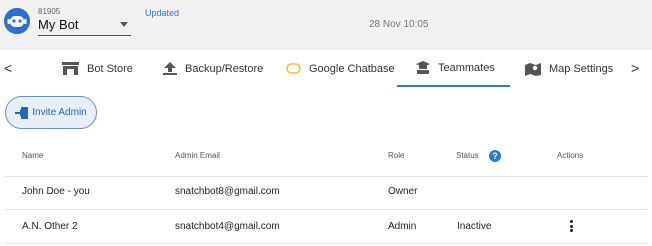  I want to click on tab-scroll-right-icon: >, so click(635, 68).